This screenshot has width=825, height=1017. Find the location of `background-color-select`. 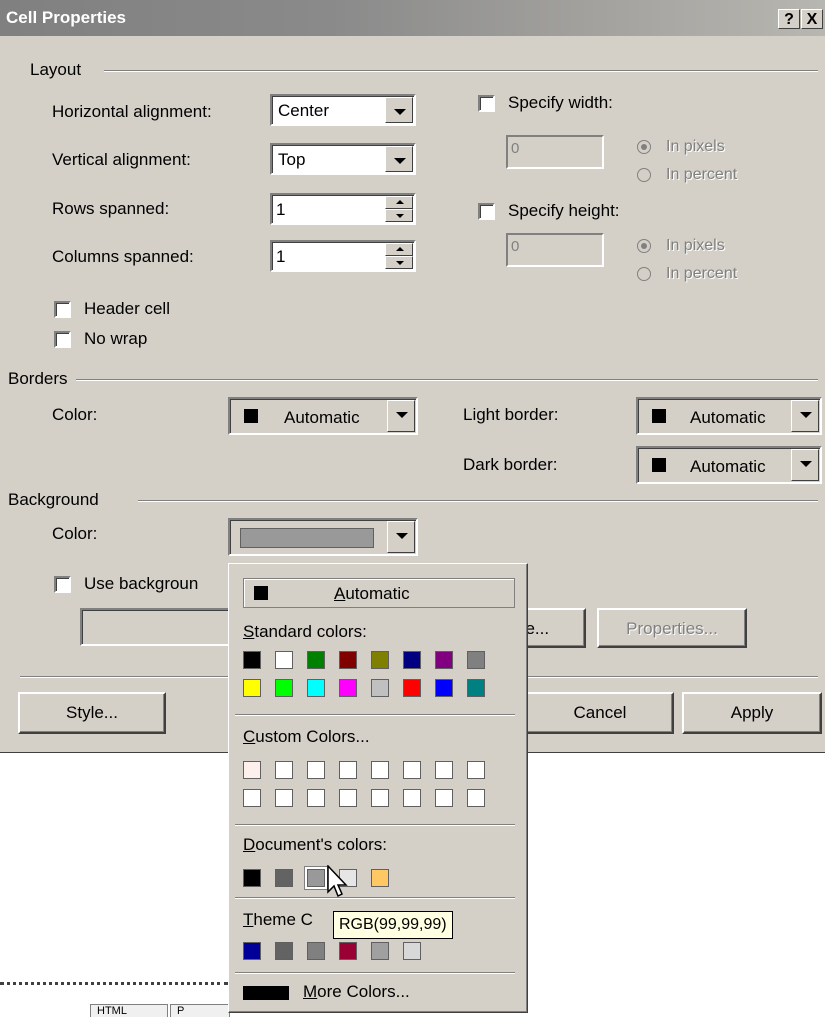

background-color-select is located at coordinates (323, 537).